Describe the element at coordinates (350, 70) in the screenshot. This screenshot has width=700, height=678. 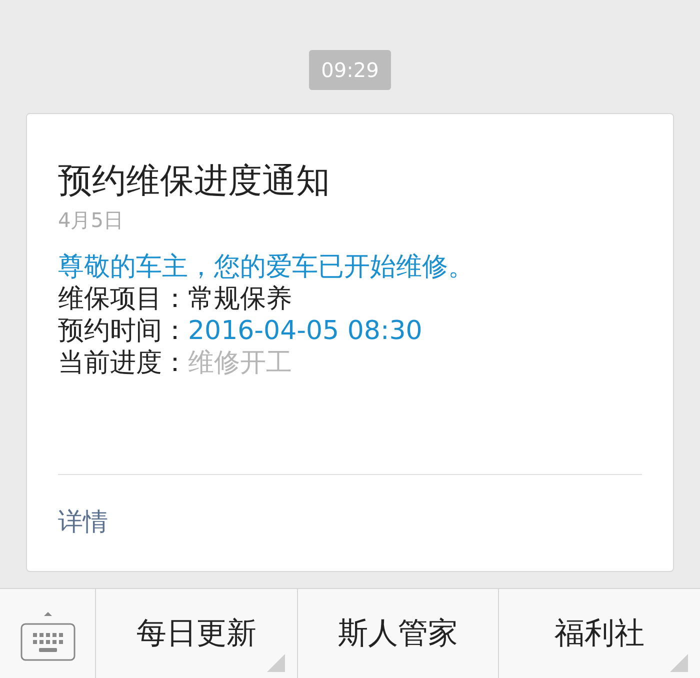
I see `timestamp: 09:29` at that location.